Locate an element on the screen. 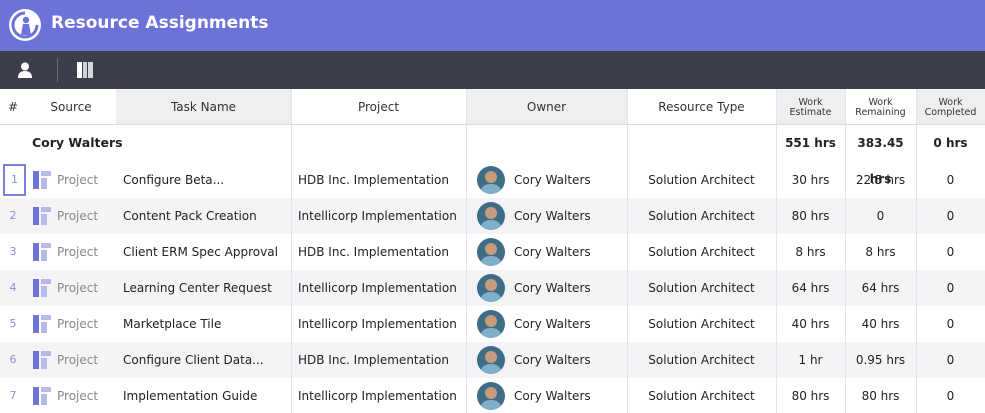 This screenshot has width=985, height=413. row-number: 2 is located at coordinates (13, 216).